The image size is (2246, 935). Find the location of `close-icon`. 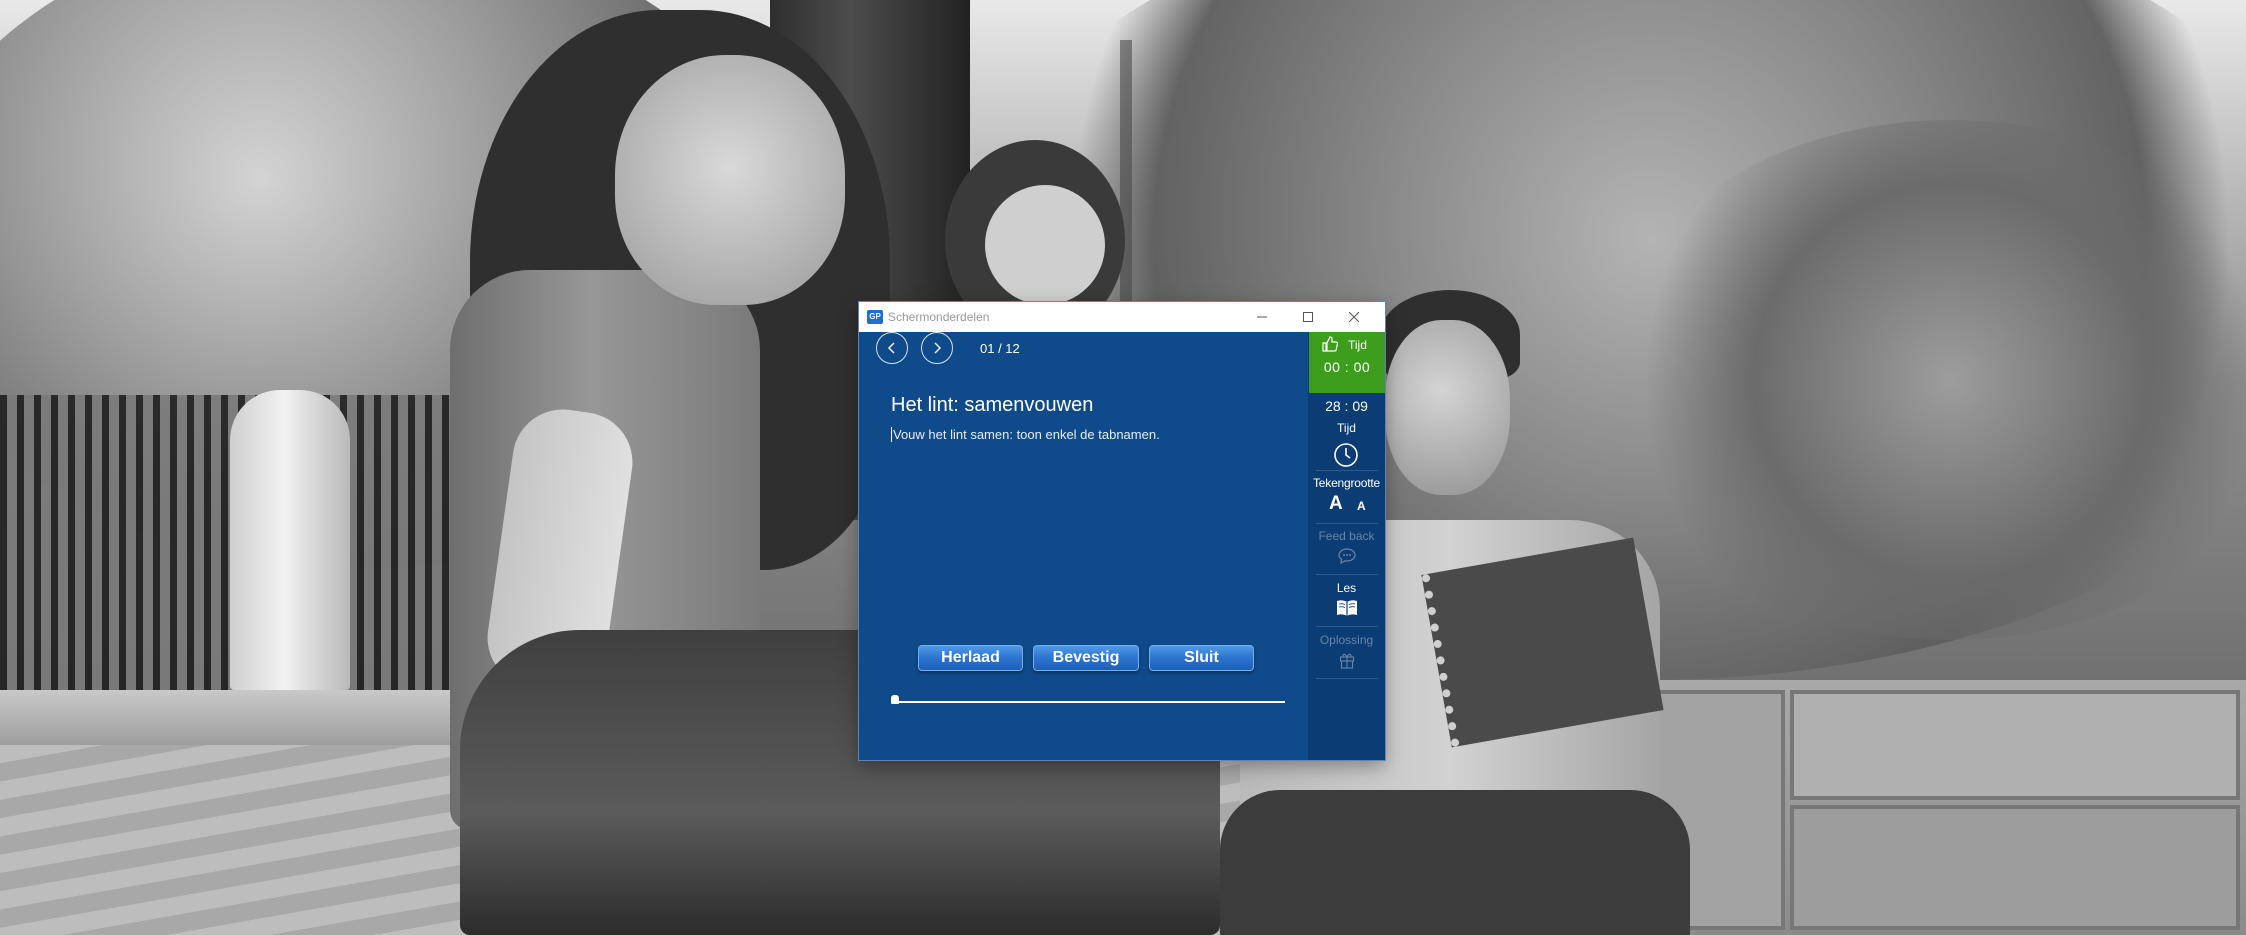

close-icon is located at coordinates (1354, 317).